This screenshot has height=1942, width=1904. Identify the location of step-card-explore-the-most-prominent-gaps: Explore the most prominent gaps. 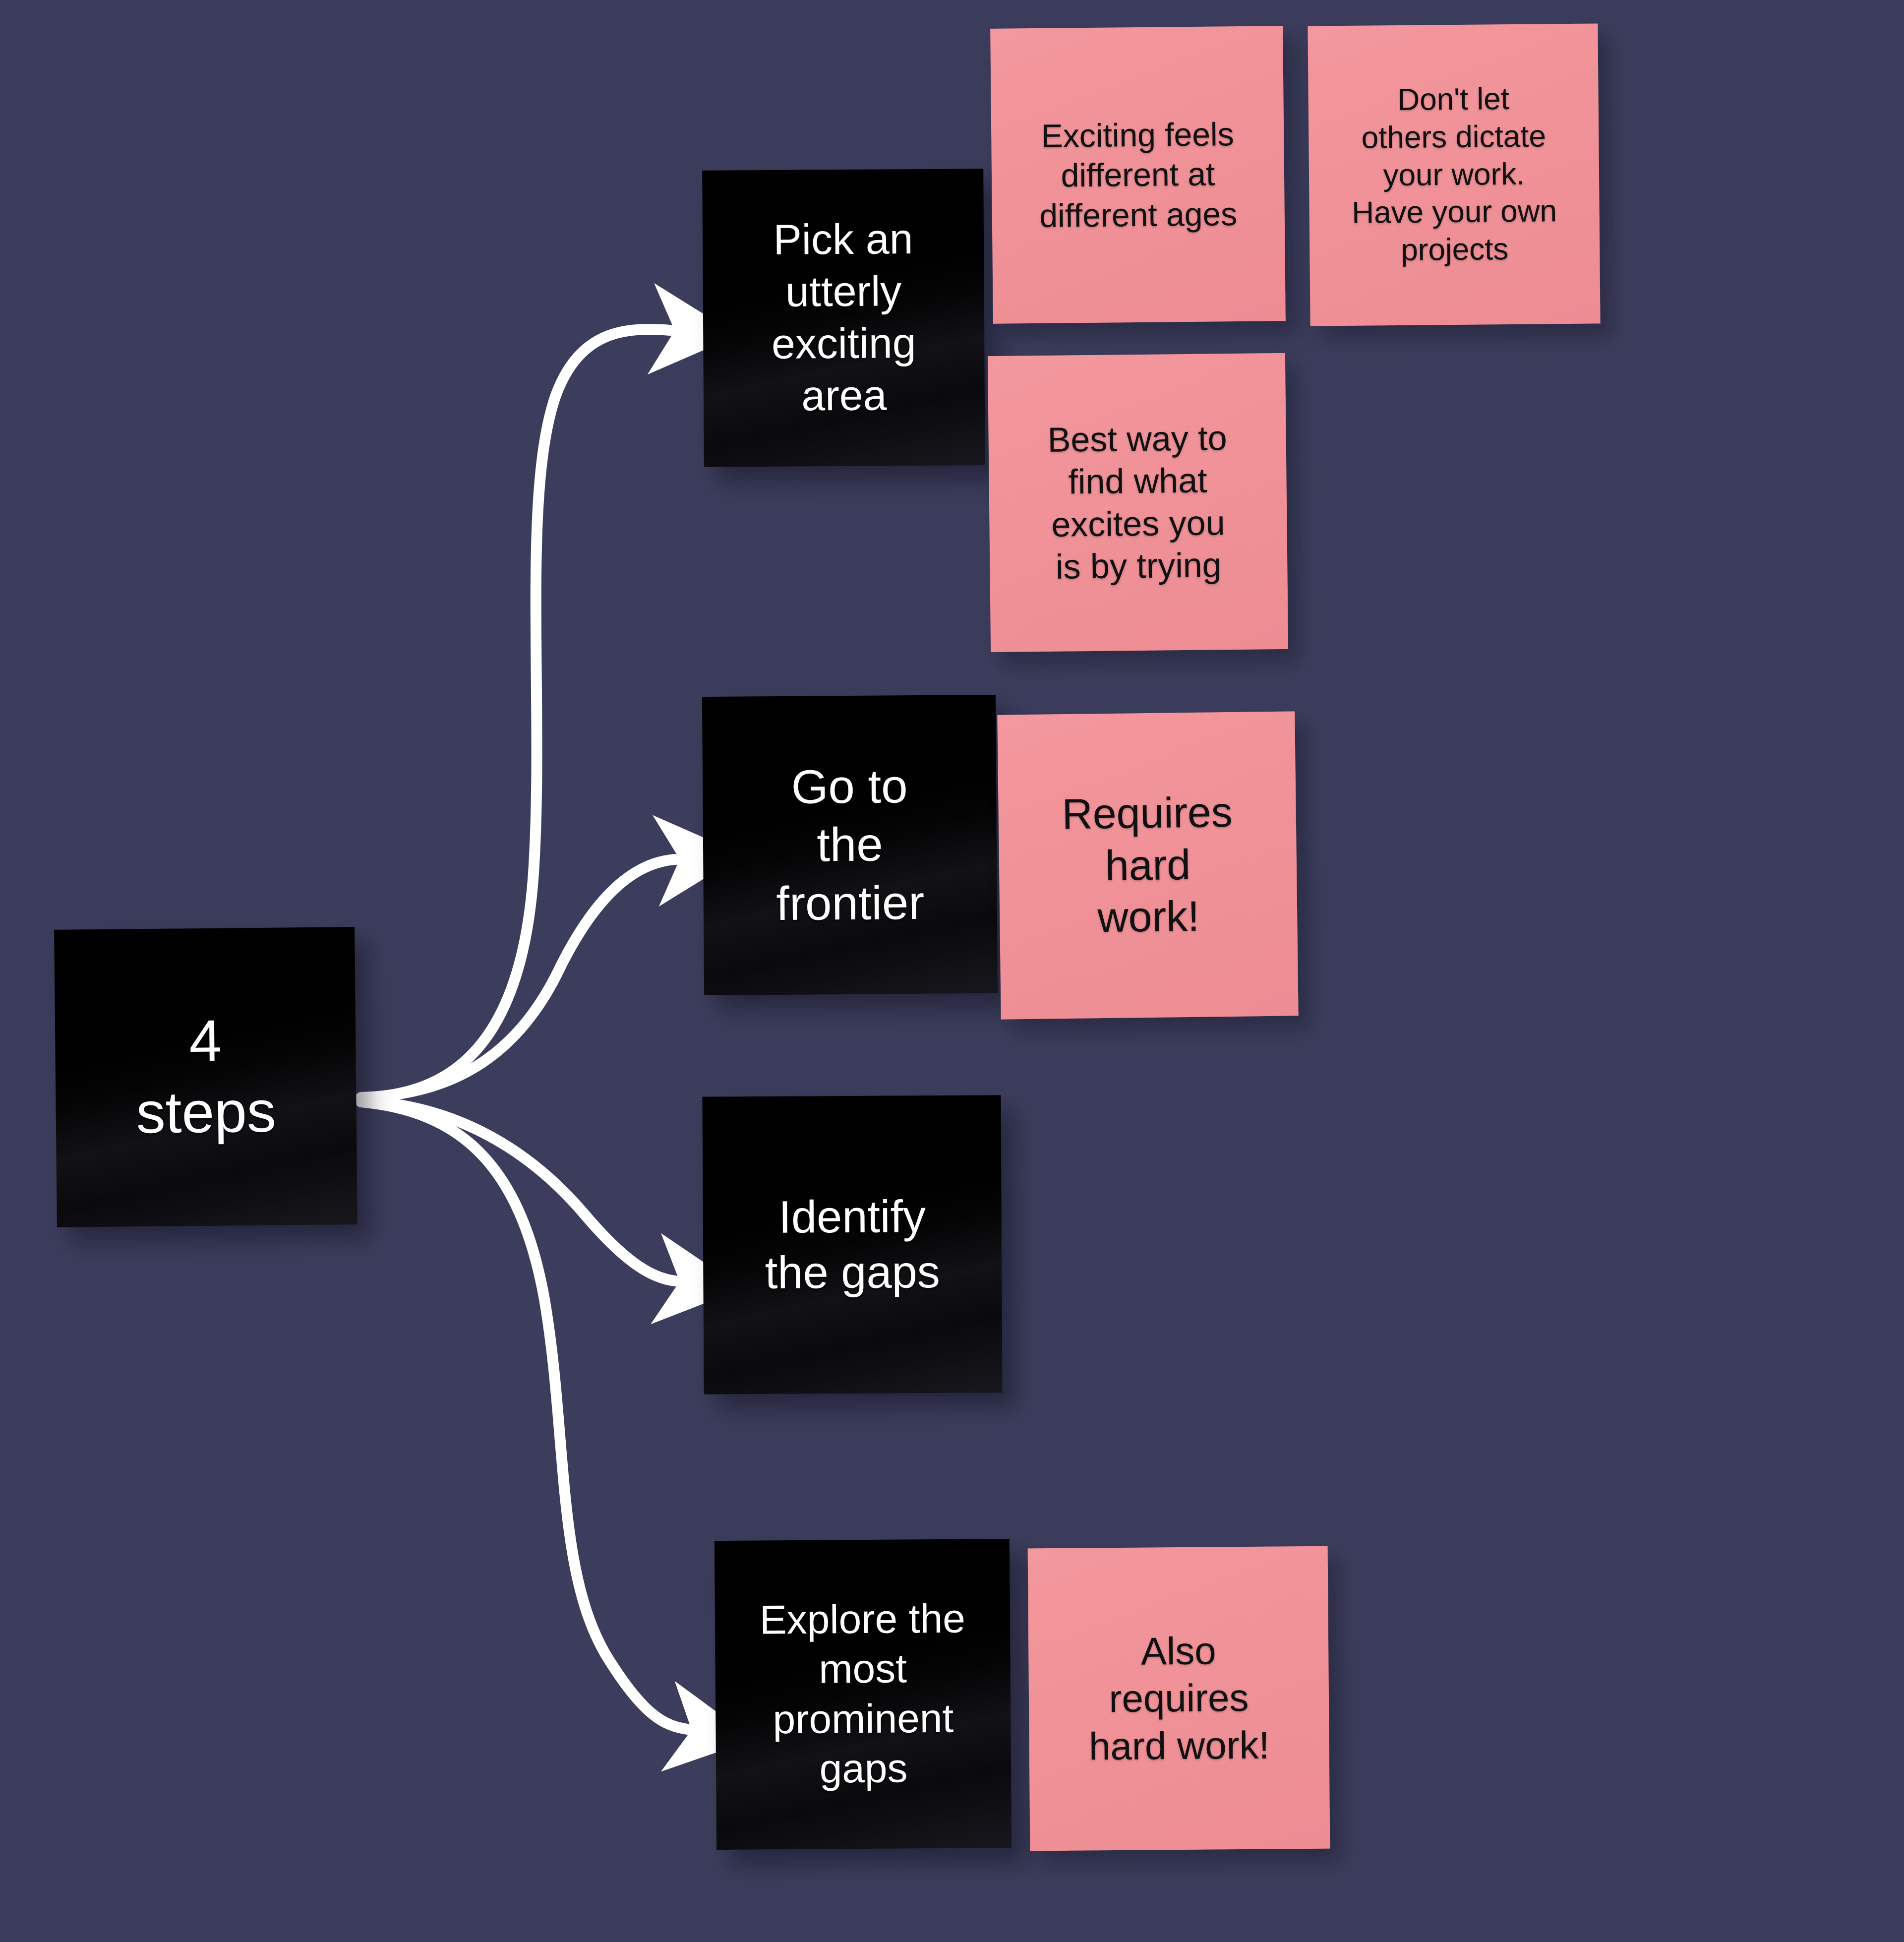
(863, 1694).